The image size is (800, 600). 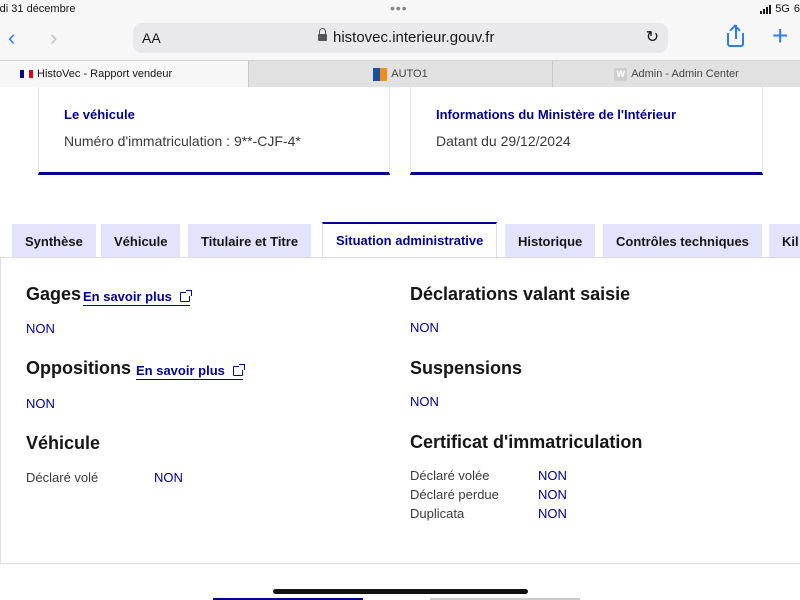 I want to click on browser-tab-label: Admin - Admin Center, so click(x=685, y=74).